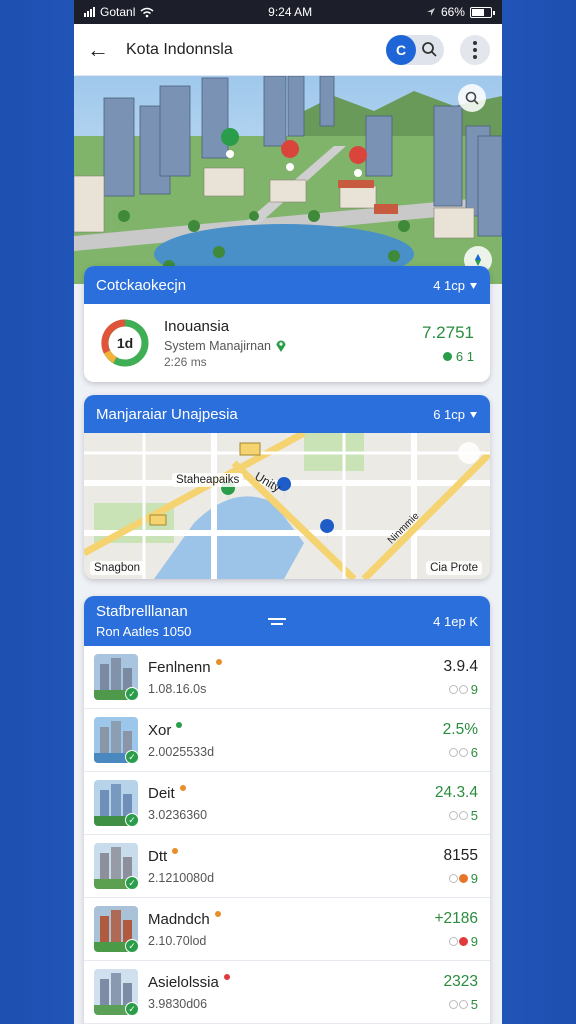 This screenshot has height=1024, width=576. Describe the element at coordinates (178, 1003) in the screenshot. I see `list-item-sub: 3.9830d06` at that location.